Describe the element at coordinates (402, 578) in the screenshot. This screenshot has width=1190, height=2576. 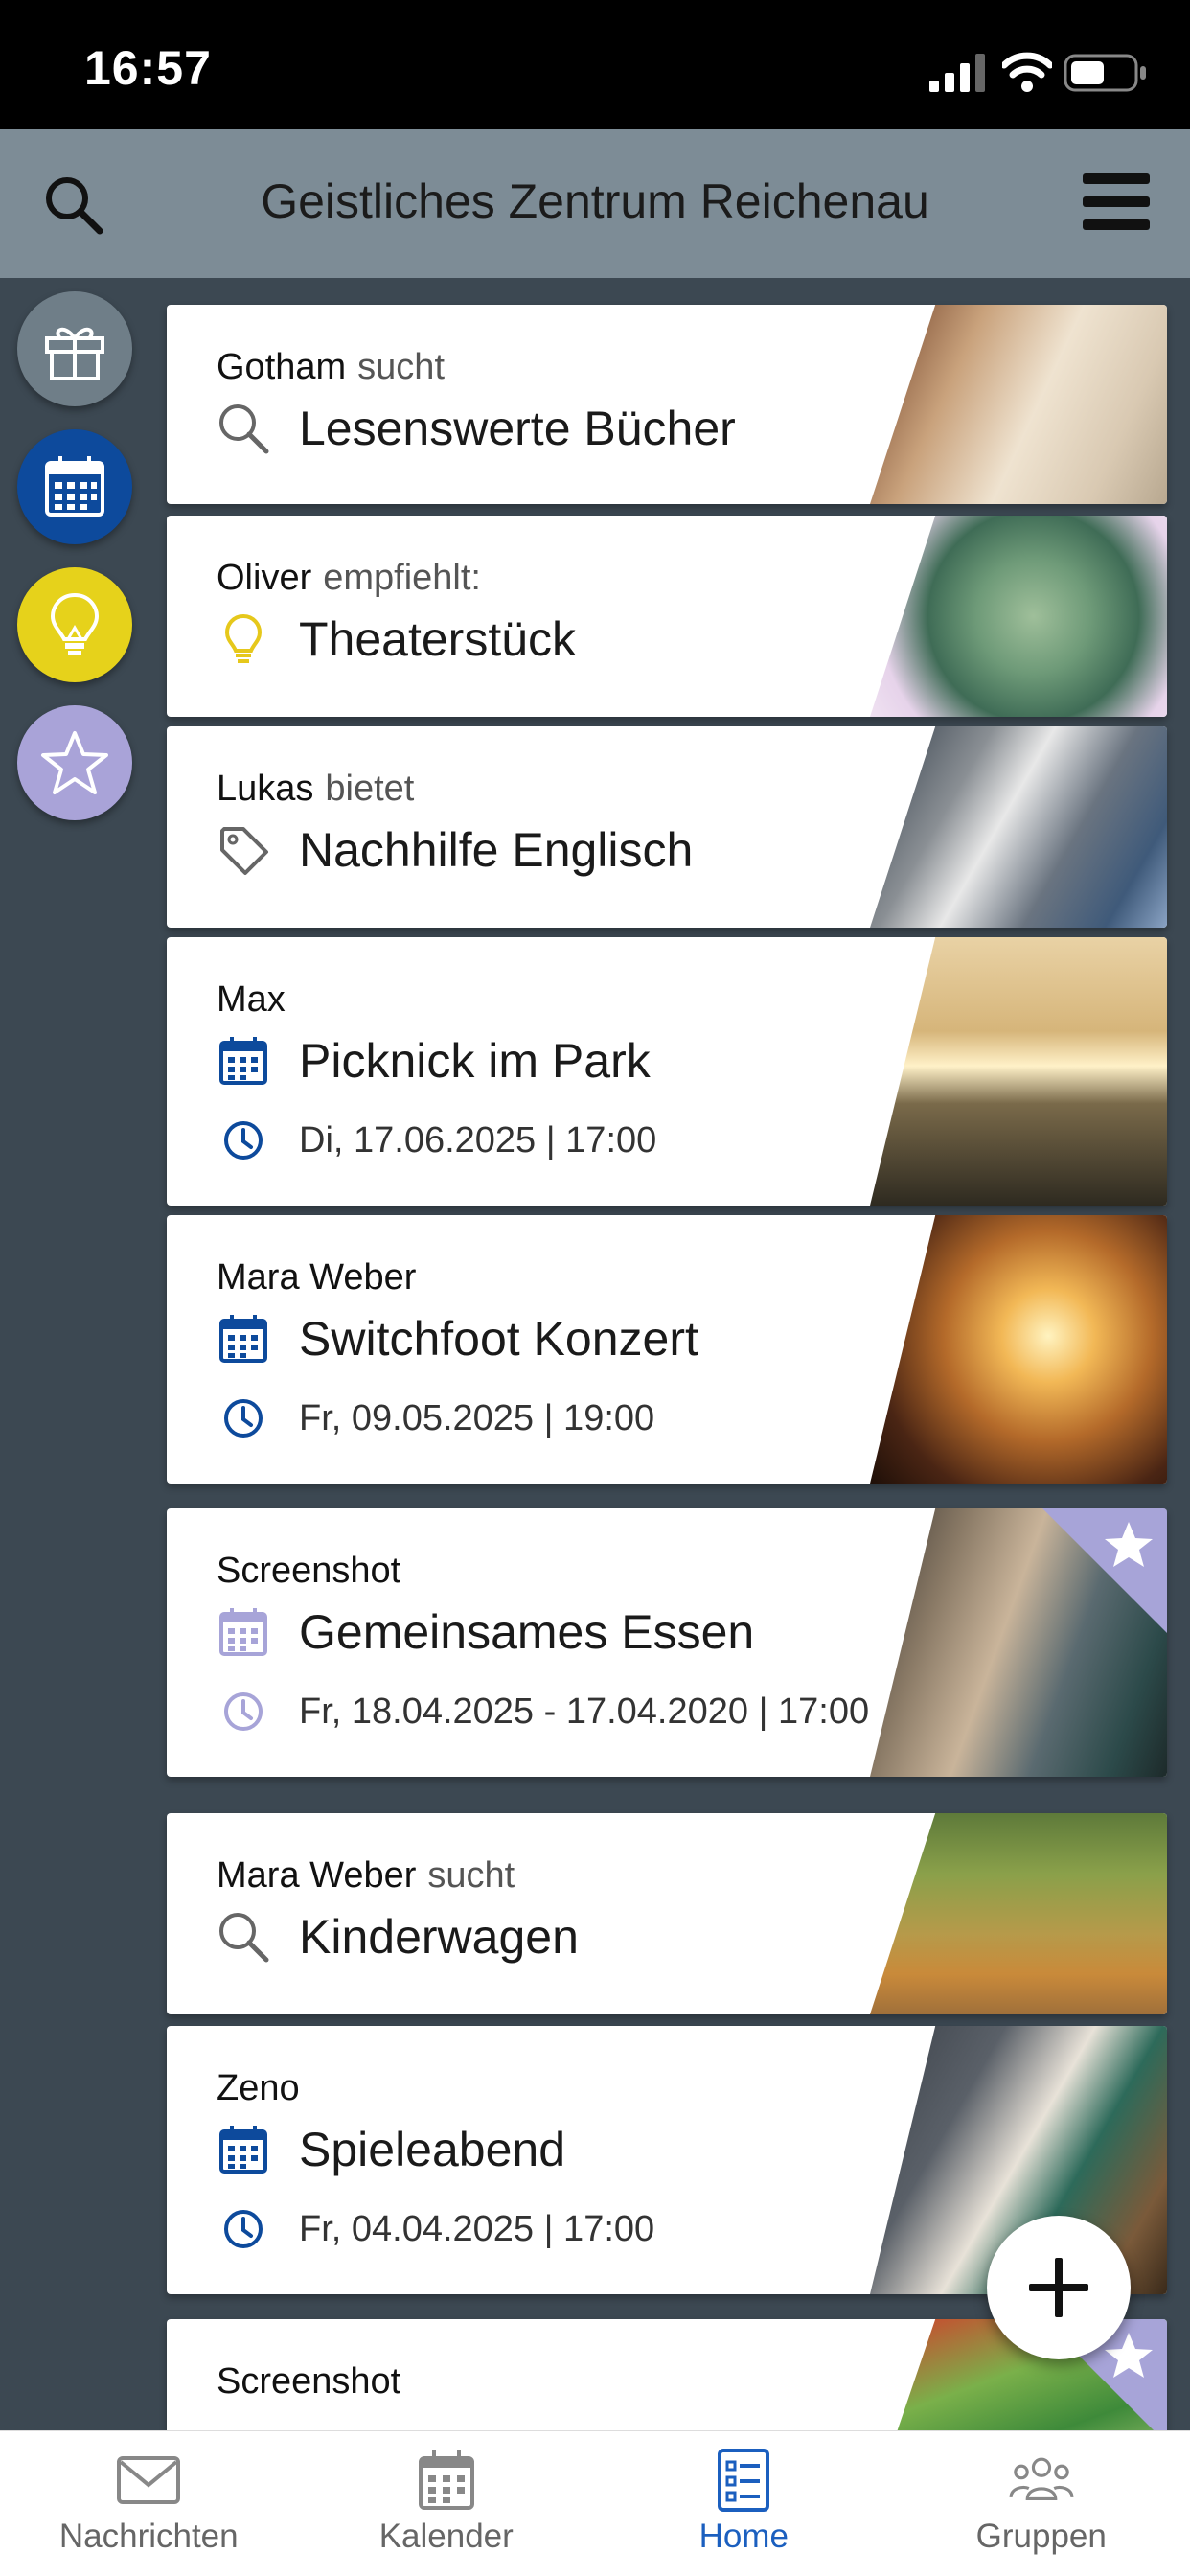
I see `card-verb: empfiehlt:` at that location.